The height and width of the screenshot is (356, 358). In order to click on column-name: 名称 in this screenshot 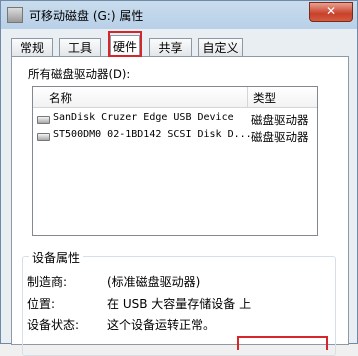, I will do `click(60, 98)`.